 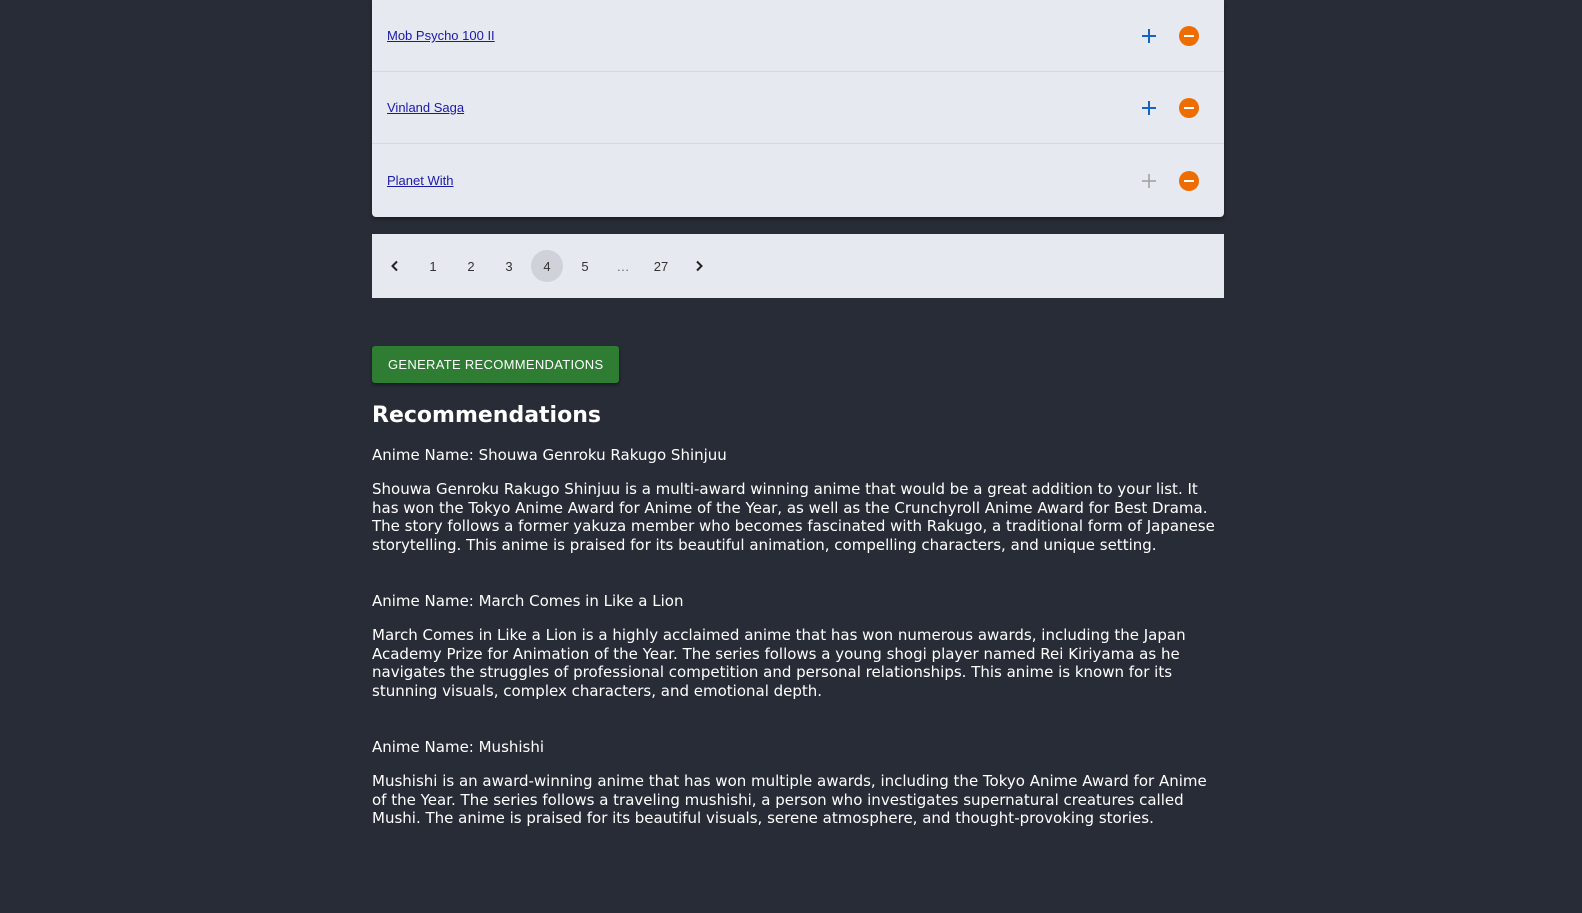 What do you see at coordinates (547, 266) in the screenshot?
I see `page-button-current: 4` at bounding box center [547, 266].